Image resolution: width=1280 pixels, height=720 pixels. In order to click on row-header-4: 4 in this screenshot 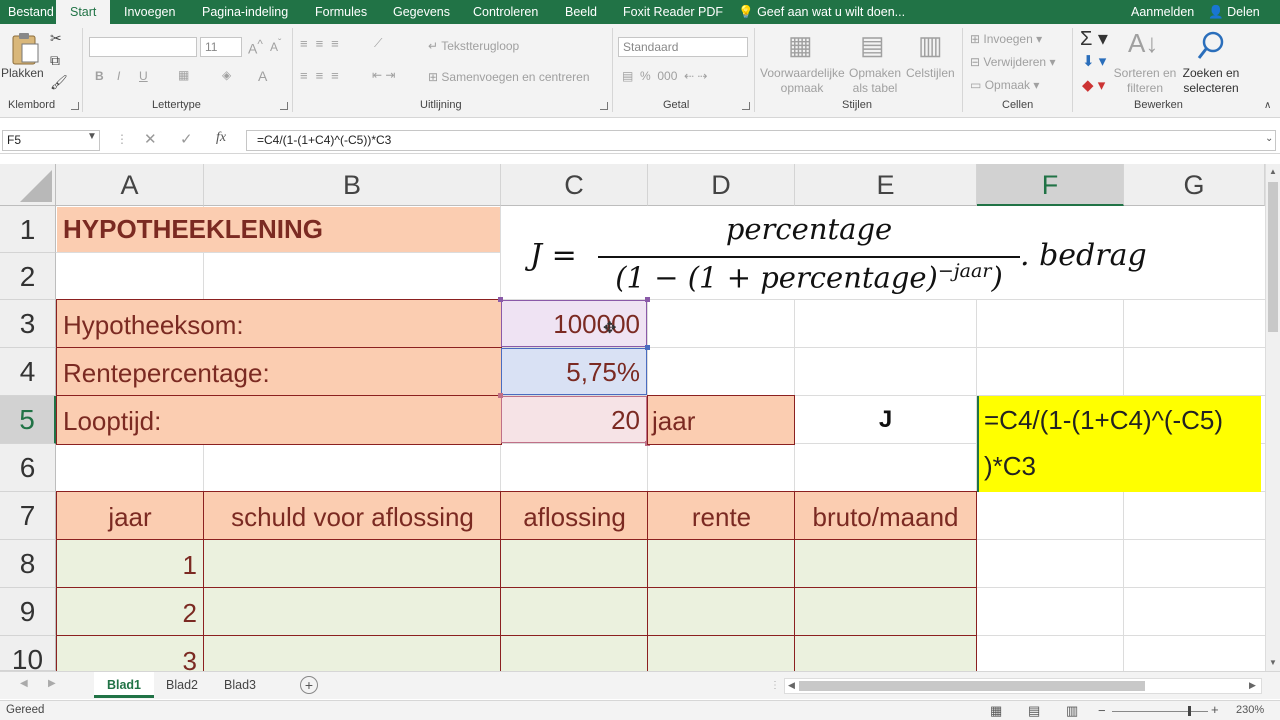, I will do `click(28, 372)`.